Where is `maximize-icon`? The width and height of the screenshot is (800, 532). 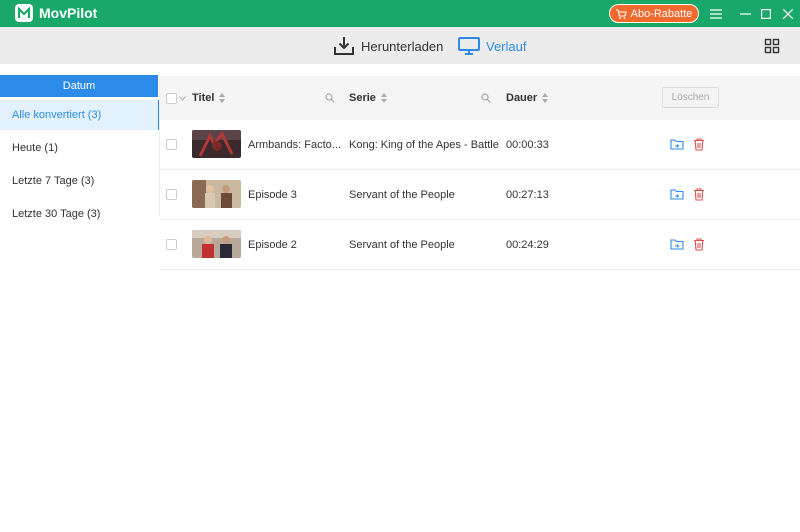 maximize-icon is located at coordinates (766, 13).